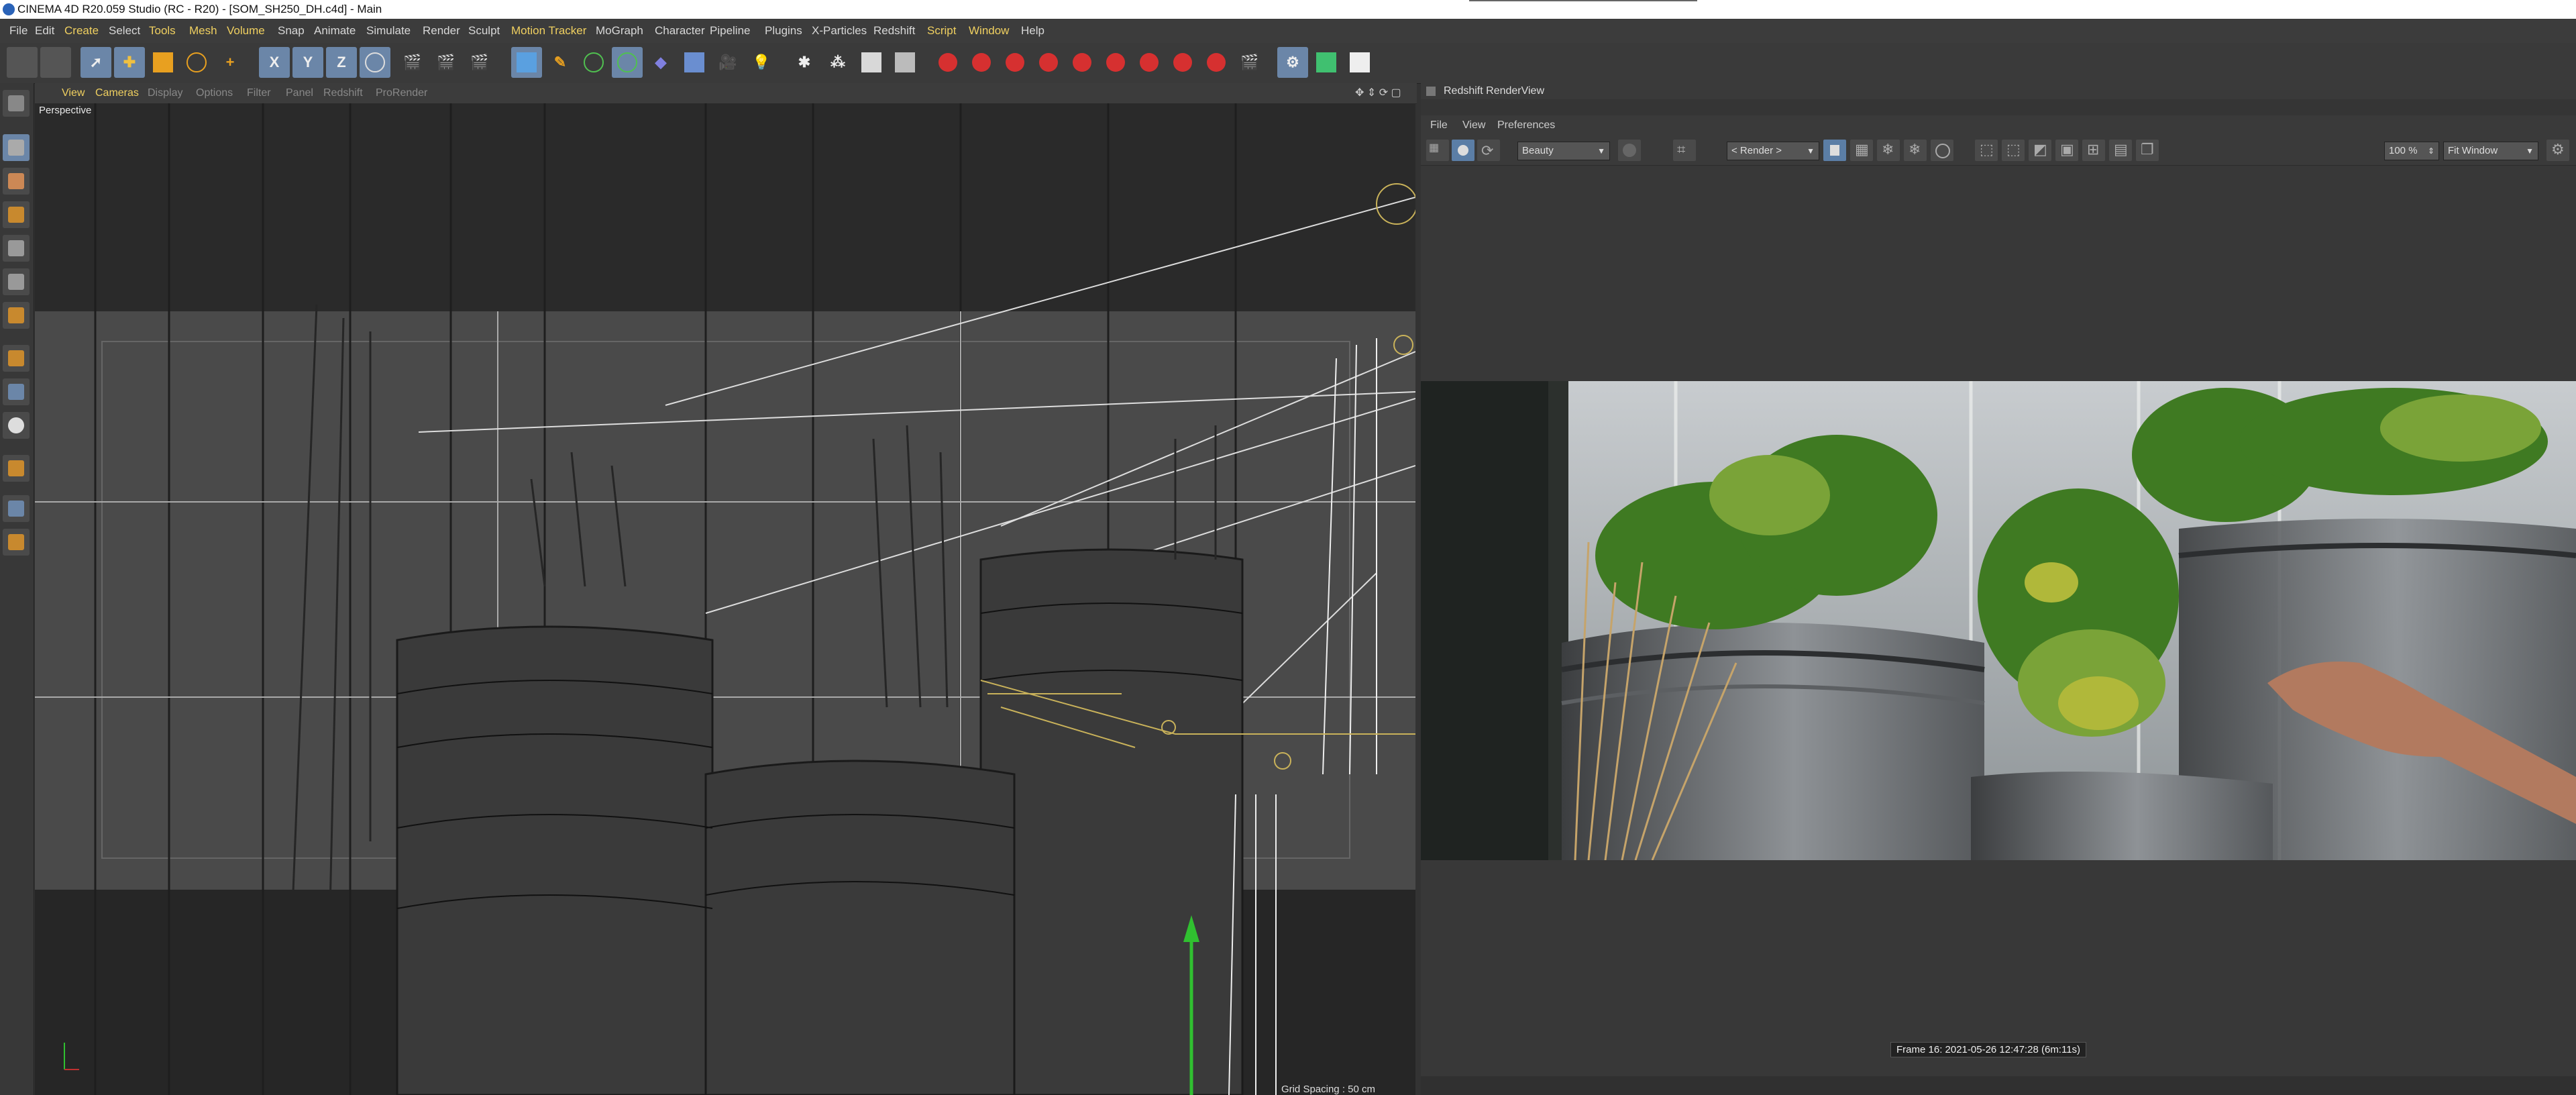  I want to click on viewport-menu-cameras: Cameras, so click(117, 93).